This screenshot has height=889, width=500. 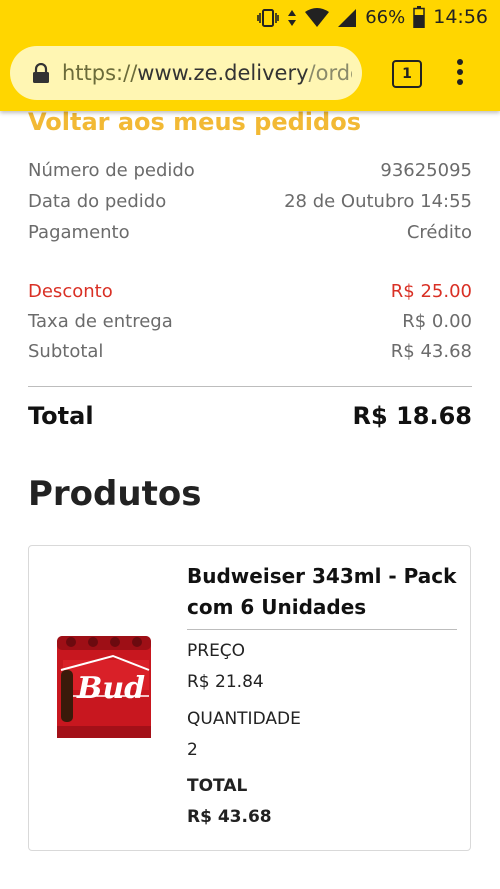 What do you see at coordinates (70, 291) in the screenshot?
I see `discount-label: Desconto` at bounding box center [70, 291].